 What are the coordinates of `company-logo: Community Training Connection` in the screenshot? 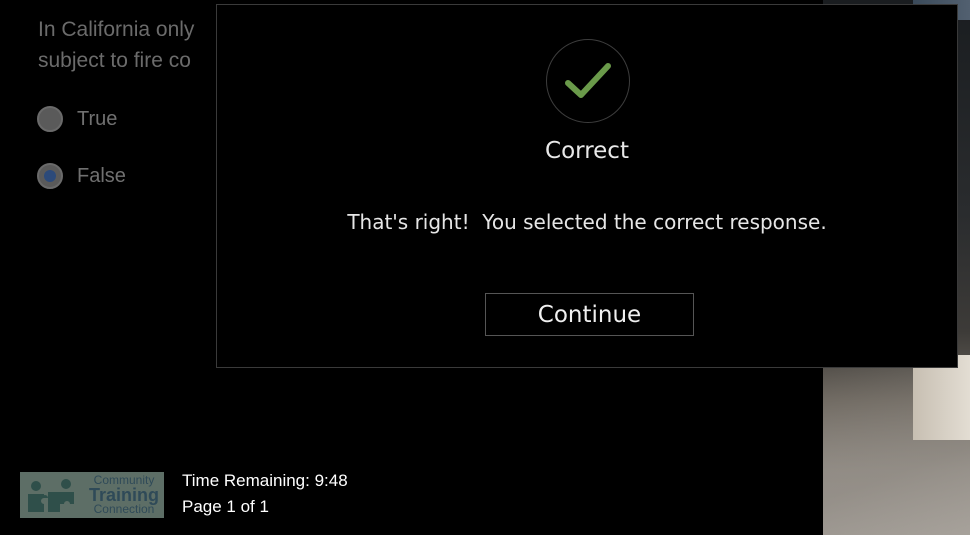 It's located at (92, 495).